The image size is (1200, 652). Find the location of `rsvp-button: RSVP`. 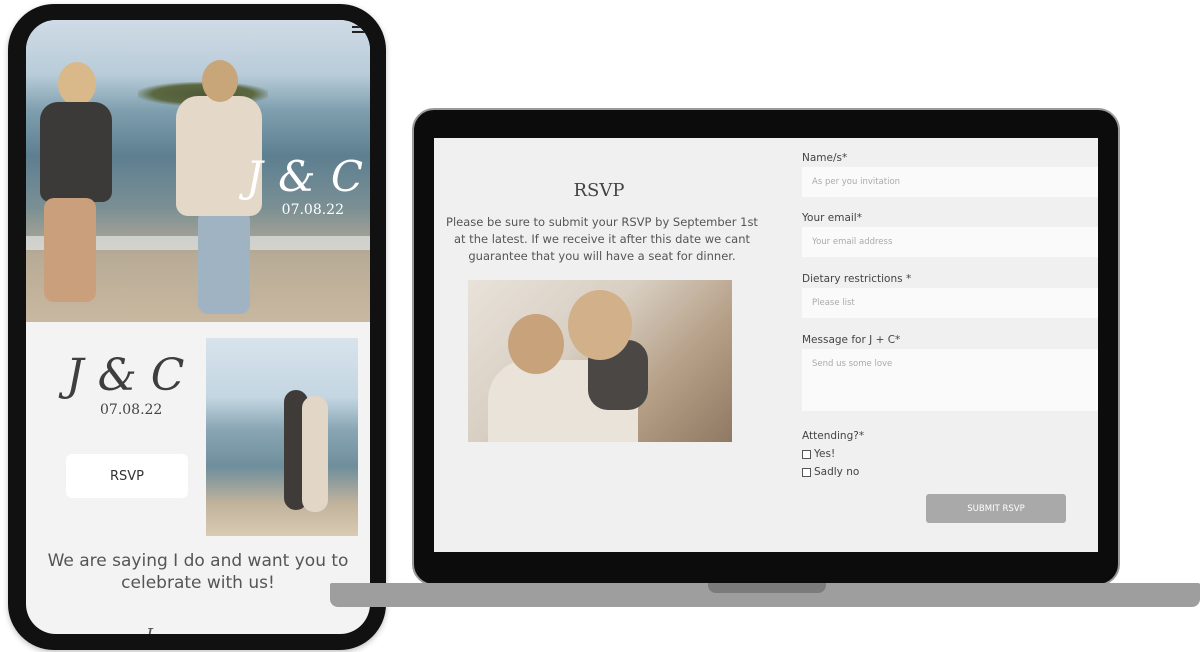

rsvp-button: RSVP is located at coordinates (127, 476).